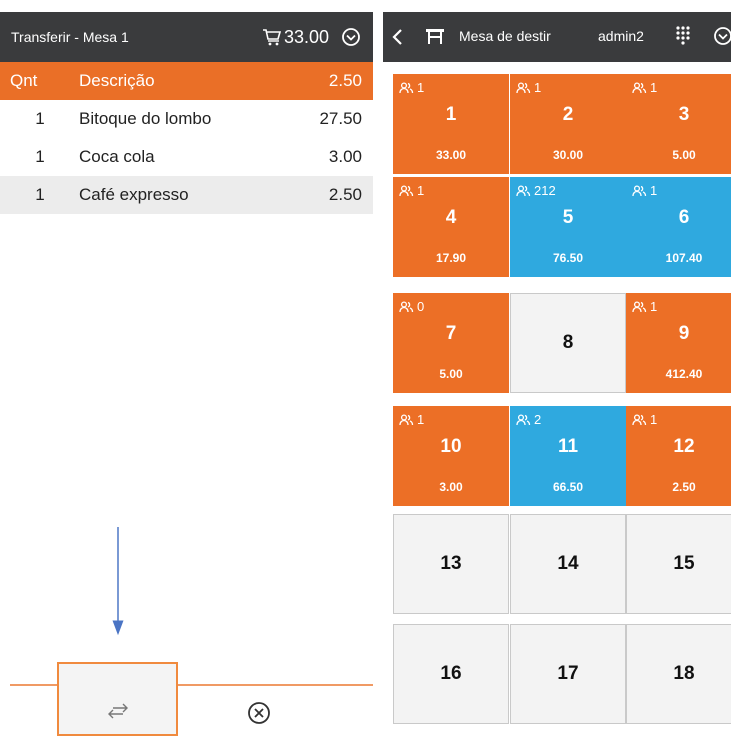 The height and width of the screenshot is (738, 731). What do you see at coordinates (118, 581) in the screenshot?
I see `annotation-arrow-icon` at bounding box center [118, 581].